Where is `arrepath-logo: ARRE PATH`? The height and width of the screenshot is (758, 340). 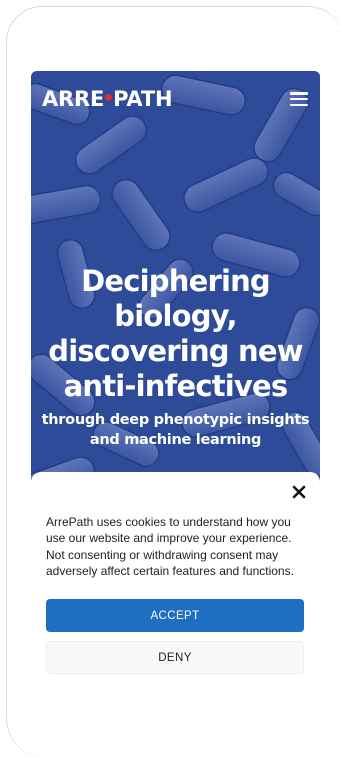
arrepath-logo: ARRE PATH is located at coordinates (107, 99).